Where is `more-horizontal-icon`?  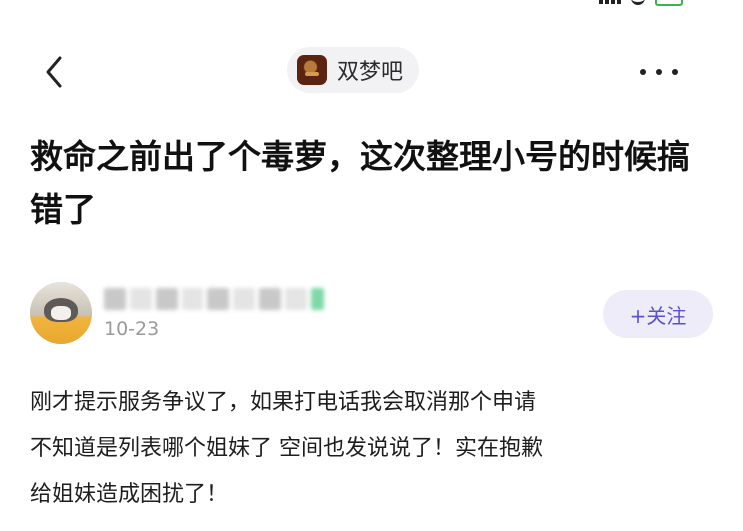
more-horizontal-icon is located at coordinates (659, 72).